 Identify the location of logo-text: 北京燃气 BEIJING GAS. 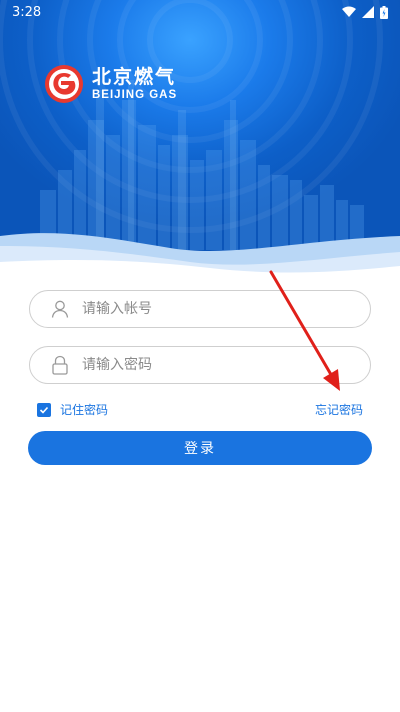
(134, 84).